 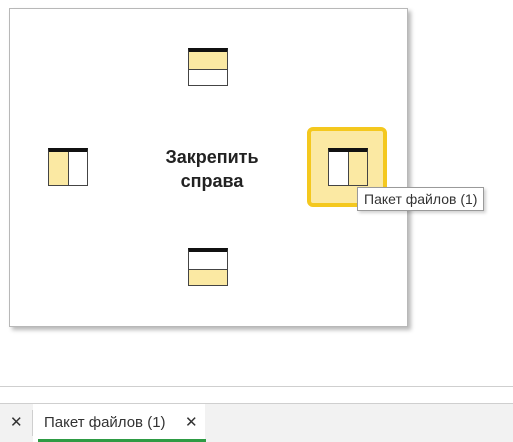 I want to click on tab-file-package-close-icon: ✕, so click(x=191, y=423).